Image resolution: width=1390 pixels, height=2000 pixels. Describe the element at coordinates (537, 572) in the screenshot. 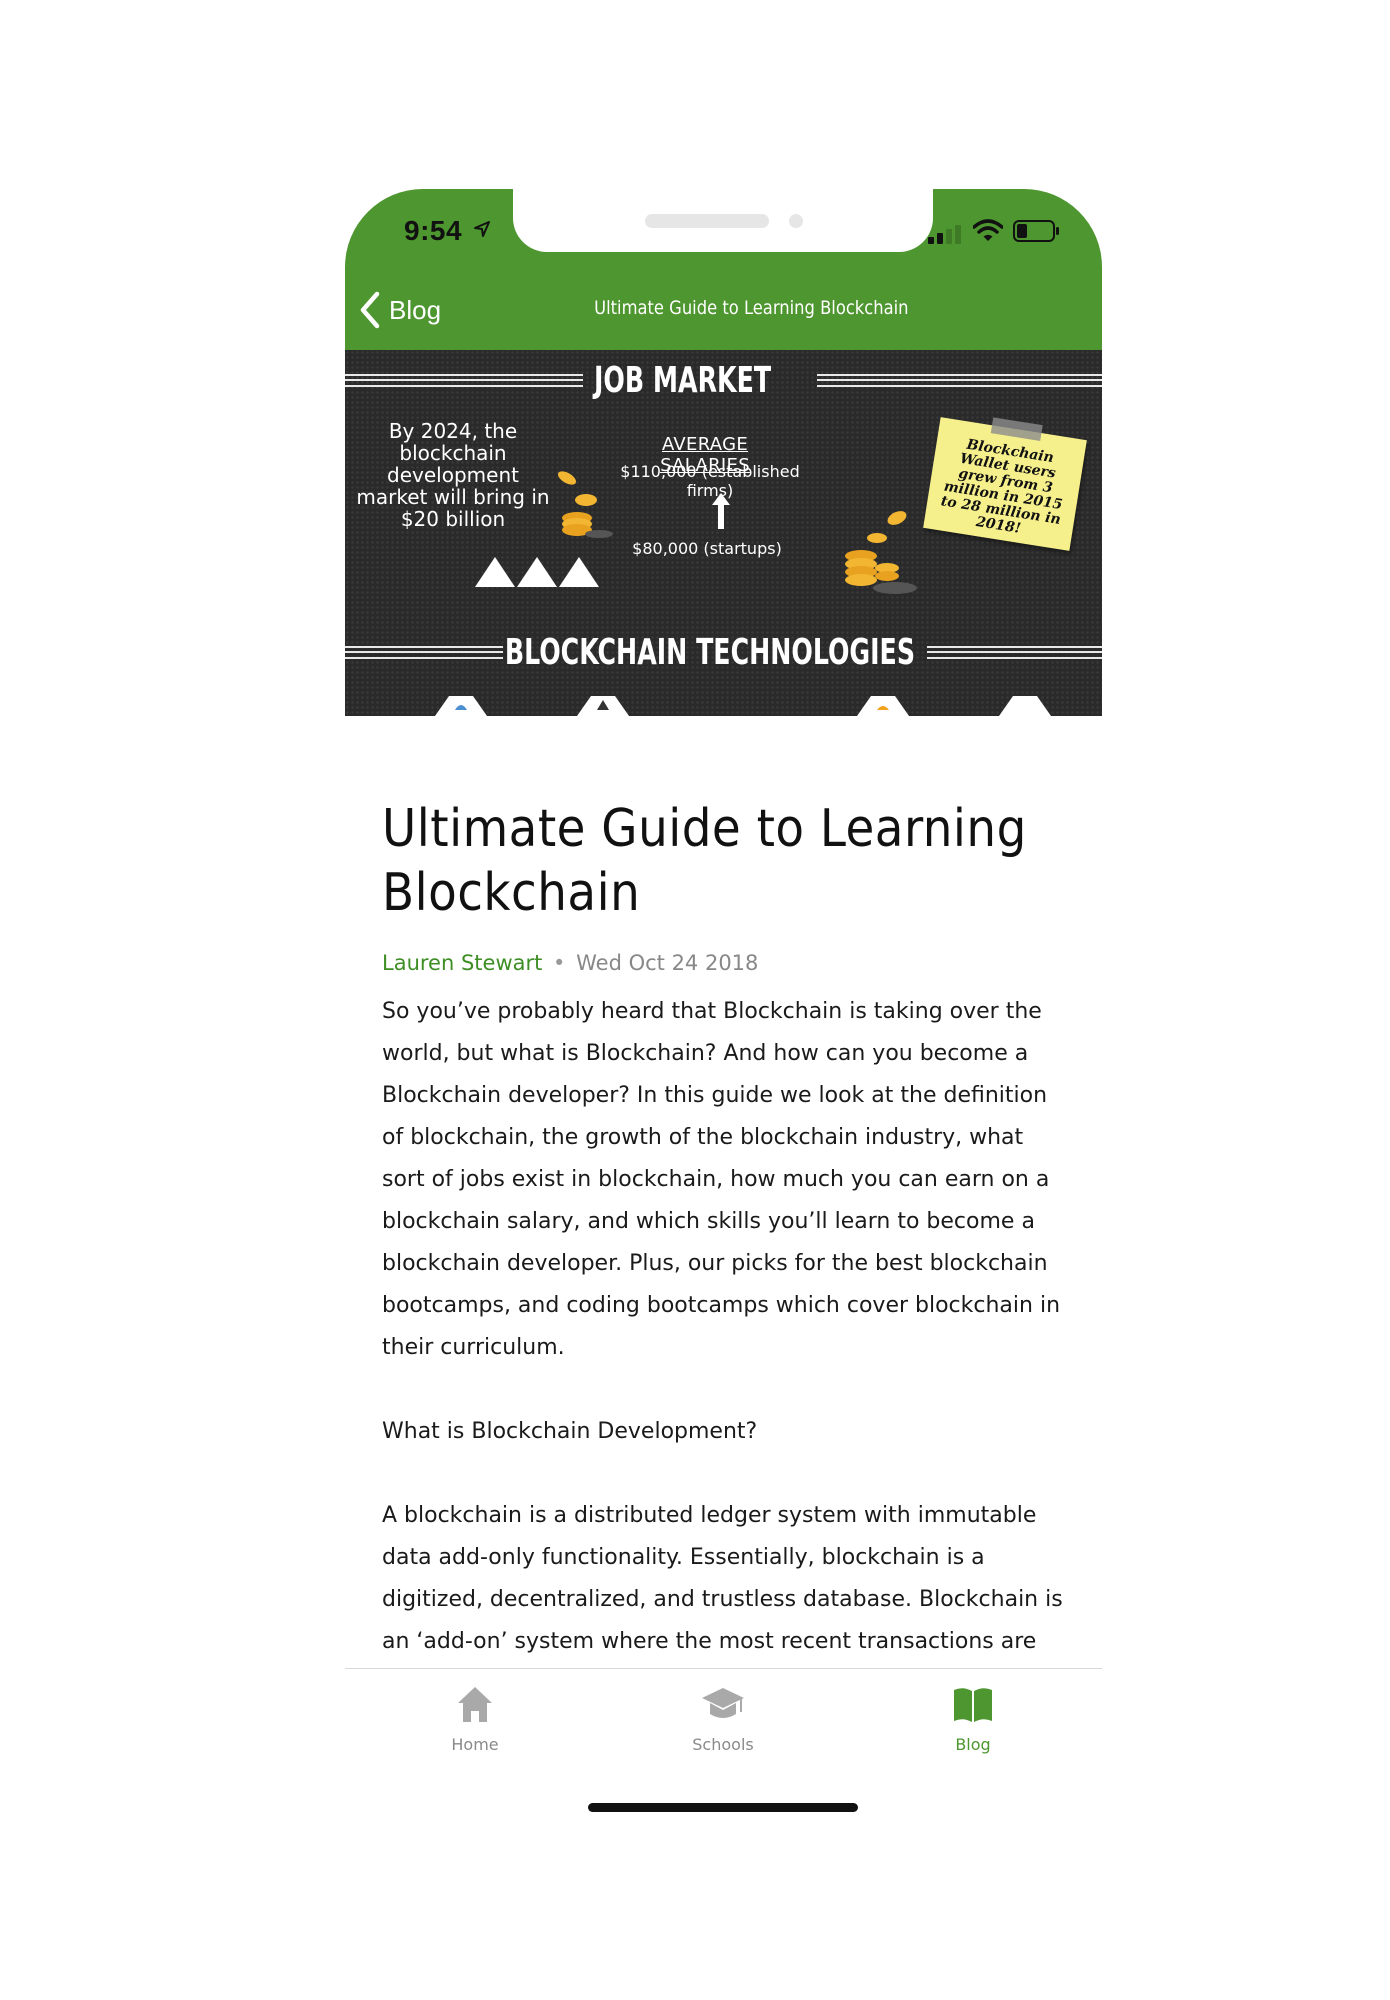

I see `triangle-icons` at that location.